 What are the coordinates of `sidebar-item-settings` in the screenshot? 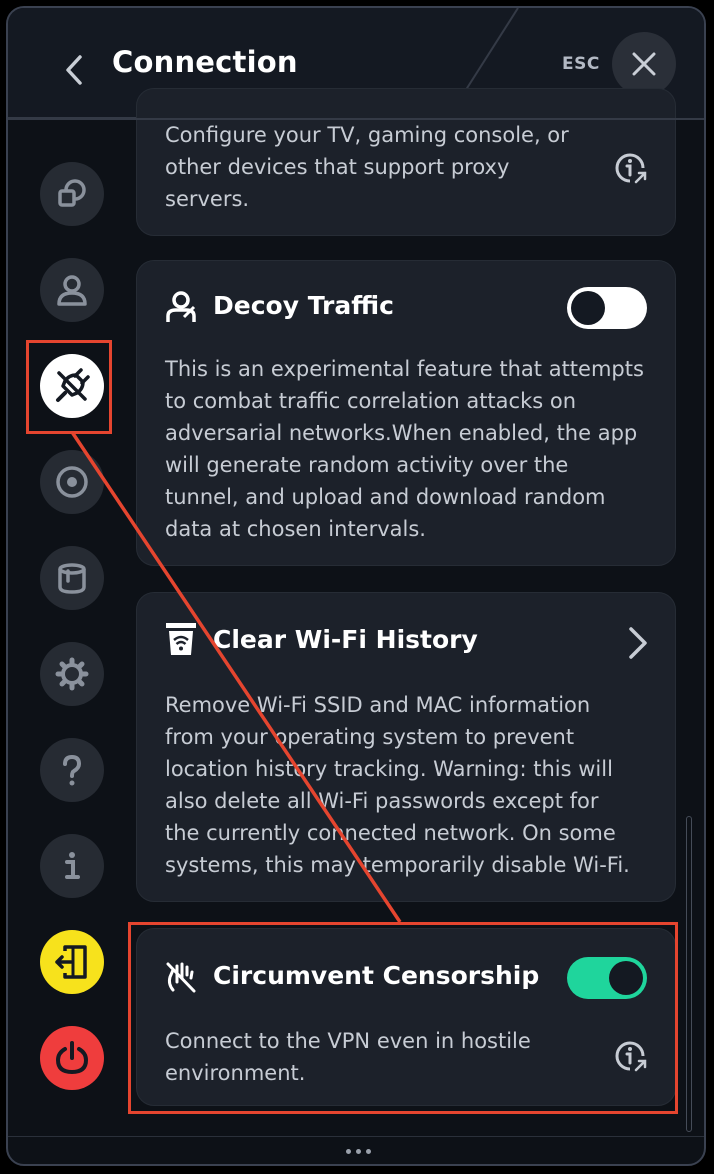 It's located at (72, 674).